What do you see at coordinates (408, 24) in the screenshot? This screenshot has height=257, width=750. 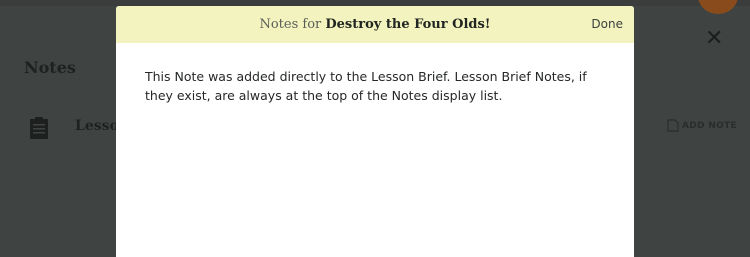 I see `modal-lesson-name: Destroy the Four Olds!` at bounding box center [408, 24].